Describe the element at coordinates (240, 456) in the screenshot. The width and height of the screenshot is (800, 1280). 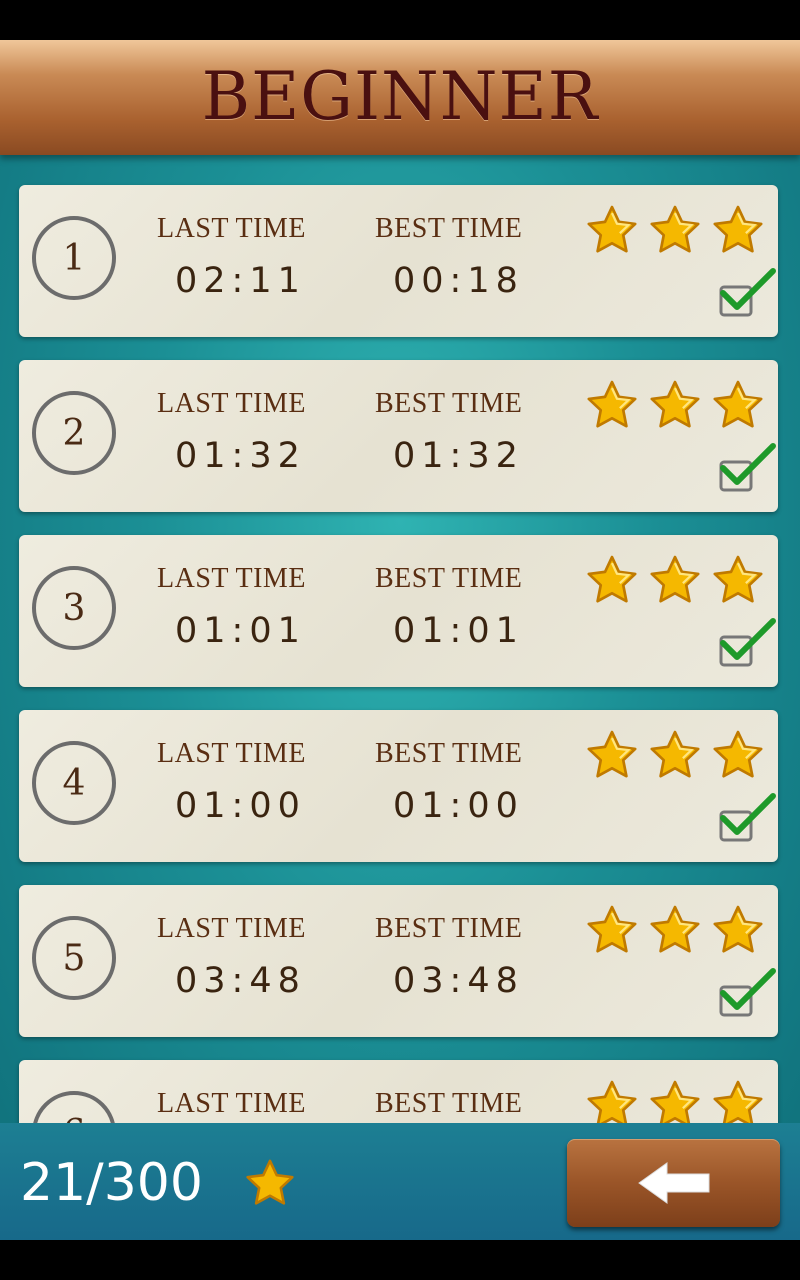
I see `last-time-value: 01:32` at that location.